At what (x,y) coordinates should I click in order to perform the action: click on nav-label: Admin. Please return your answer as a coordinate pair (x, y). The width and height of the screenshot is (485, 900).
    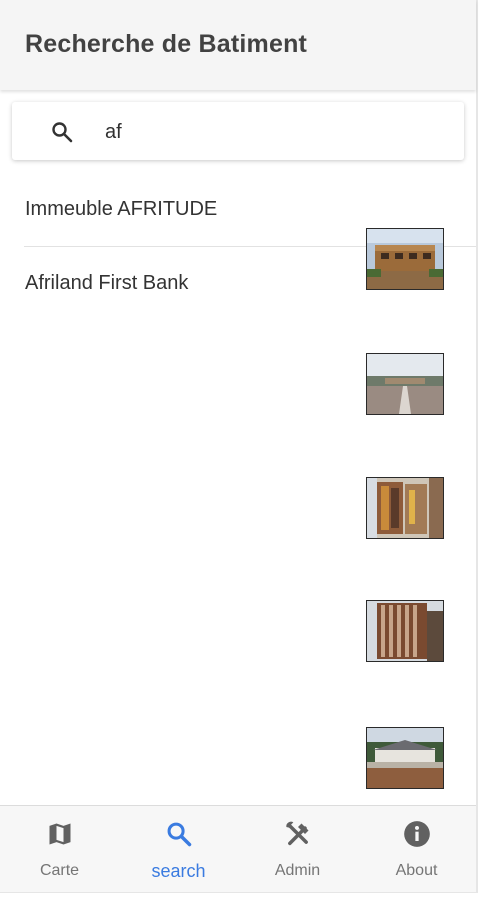
    Looking at the image, I should click on (297, 870).